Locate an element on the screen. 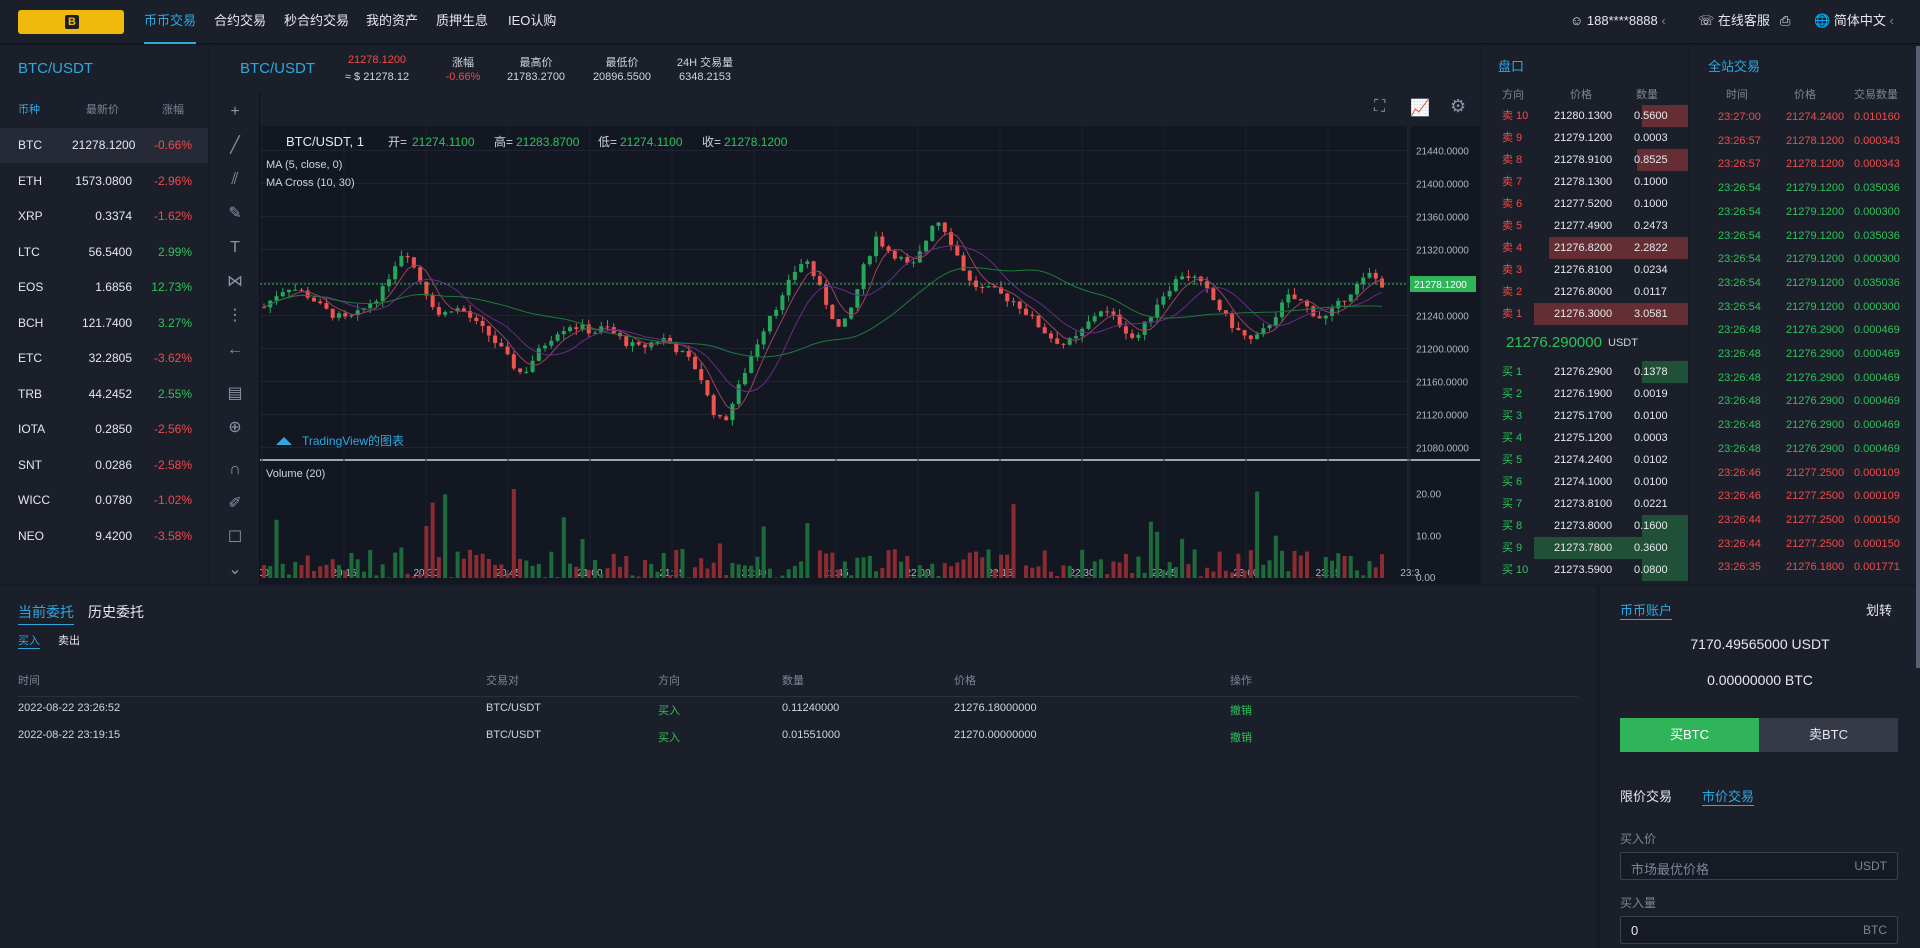 The image size is (1920, 948). ask-row: 卖 7 21278.1300 0.1000 is located at coordinates (1585, 182).